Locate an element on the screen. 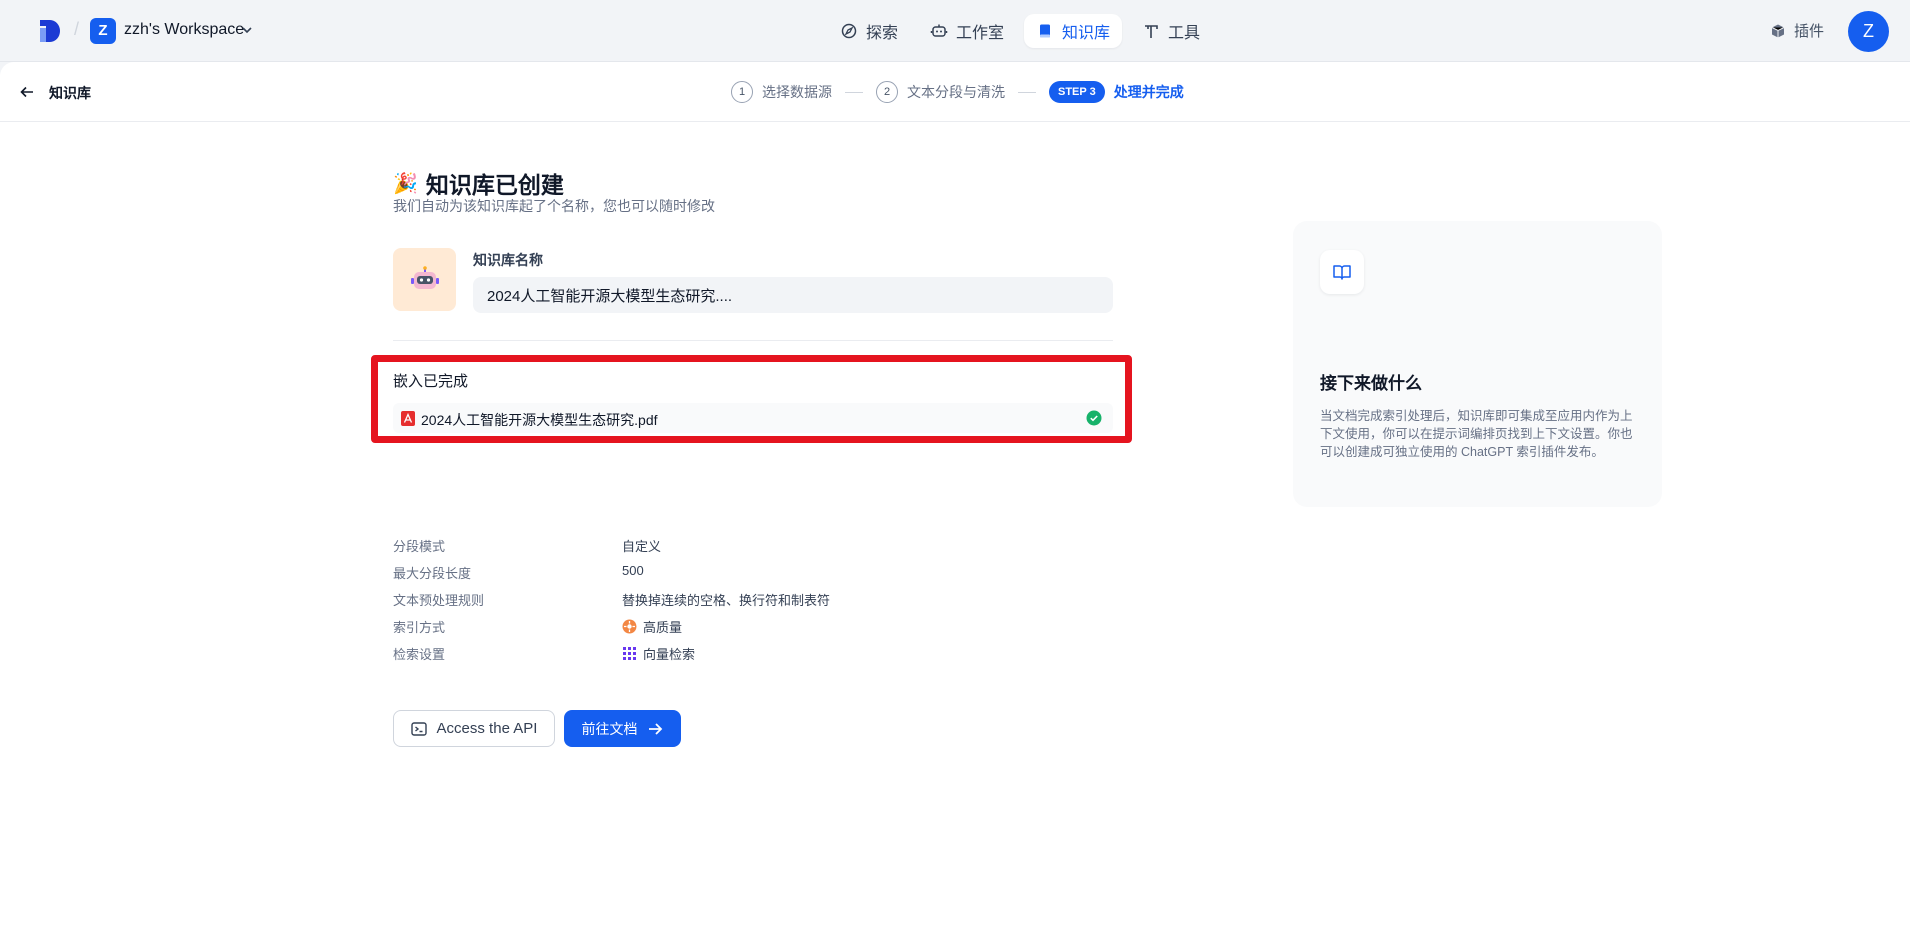 The height and width of the screenshot is (944, 1910). pdf-file-icon is located at coordinates (408, 418).